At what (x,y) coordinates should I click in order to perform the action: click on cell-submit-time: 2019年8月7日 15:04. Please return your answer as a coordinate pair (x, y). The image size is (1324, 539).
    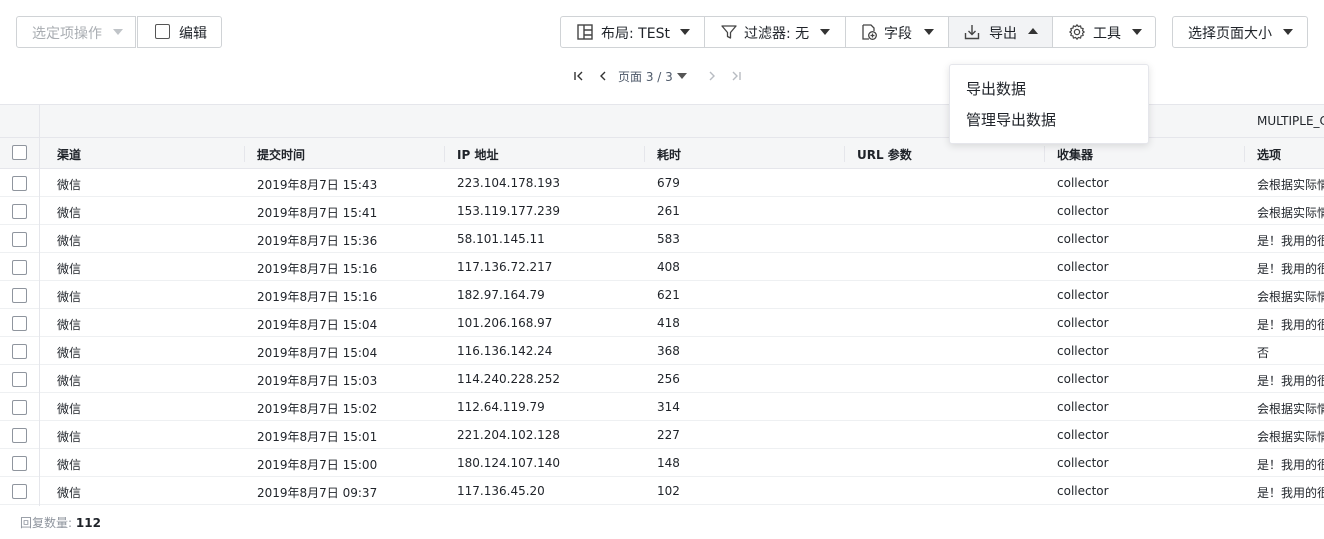
    Looking at the image, I should click on (317, 353).